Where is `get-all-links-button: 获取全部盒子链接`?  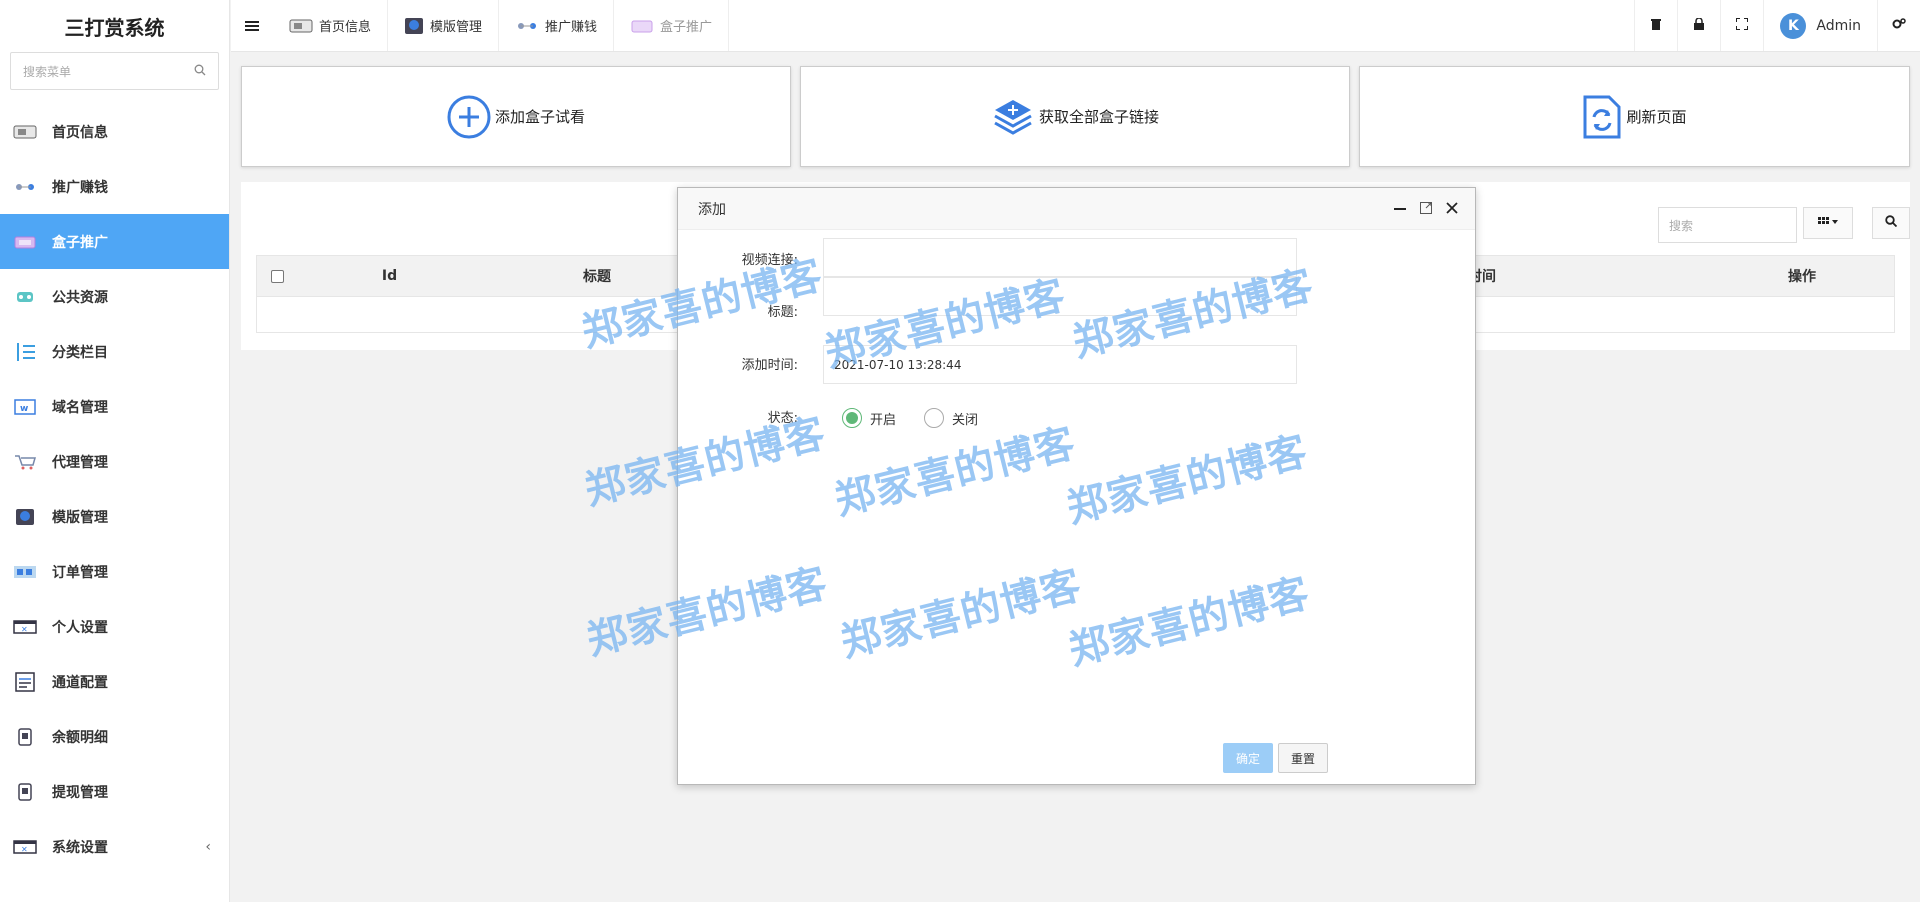 get-all-links-button: 获取全部盒子链接 is located at coordinates (1075, 116).